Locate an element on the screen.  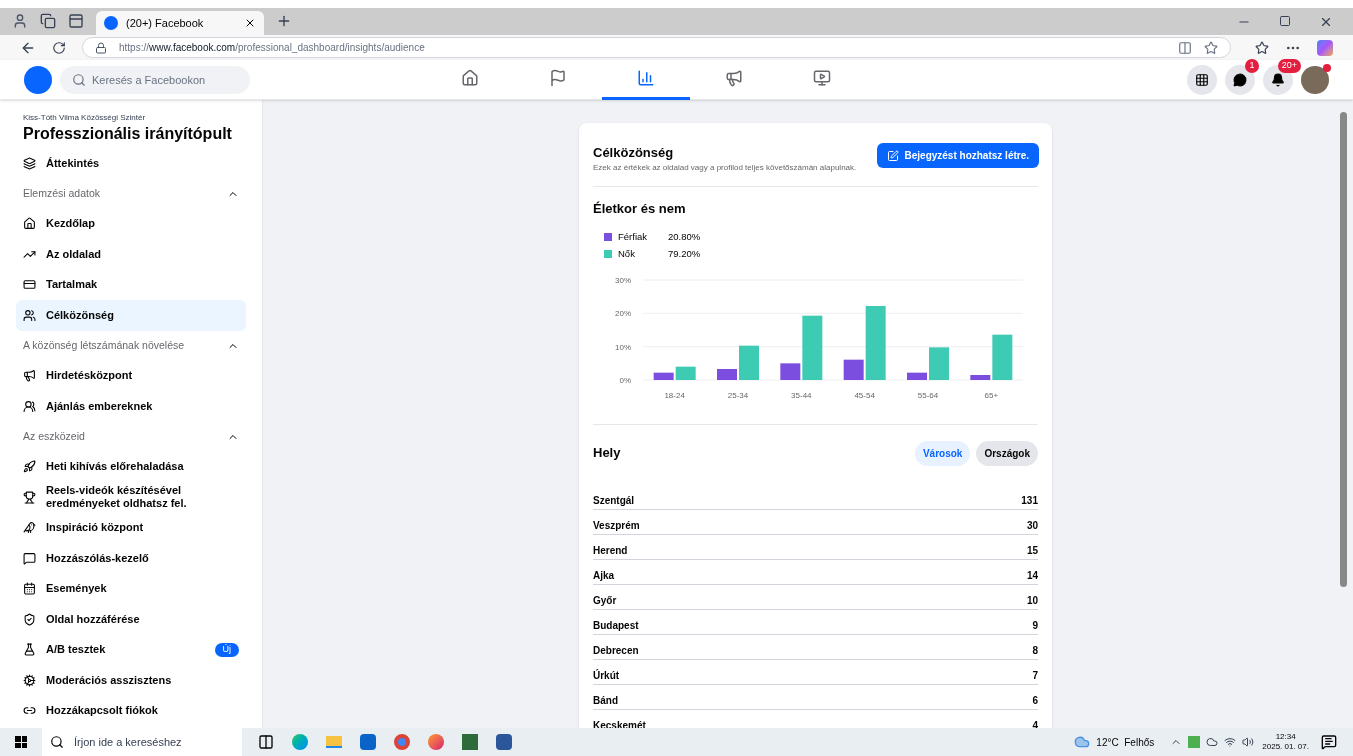
weather-icon is located at coordinates (1082, 742).